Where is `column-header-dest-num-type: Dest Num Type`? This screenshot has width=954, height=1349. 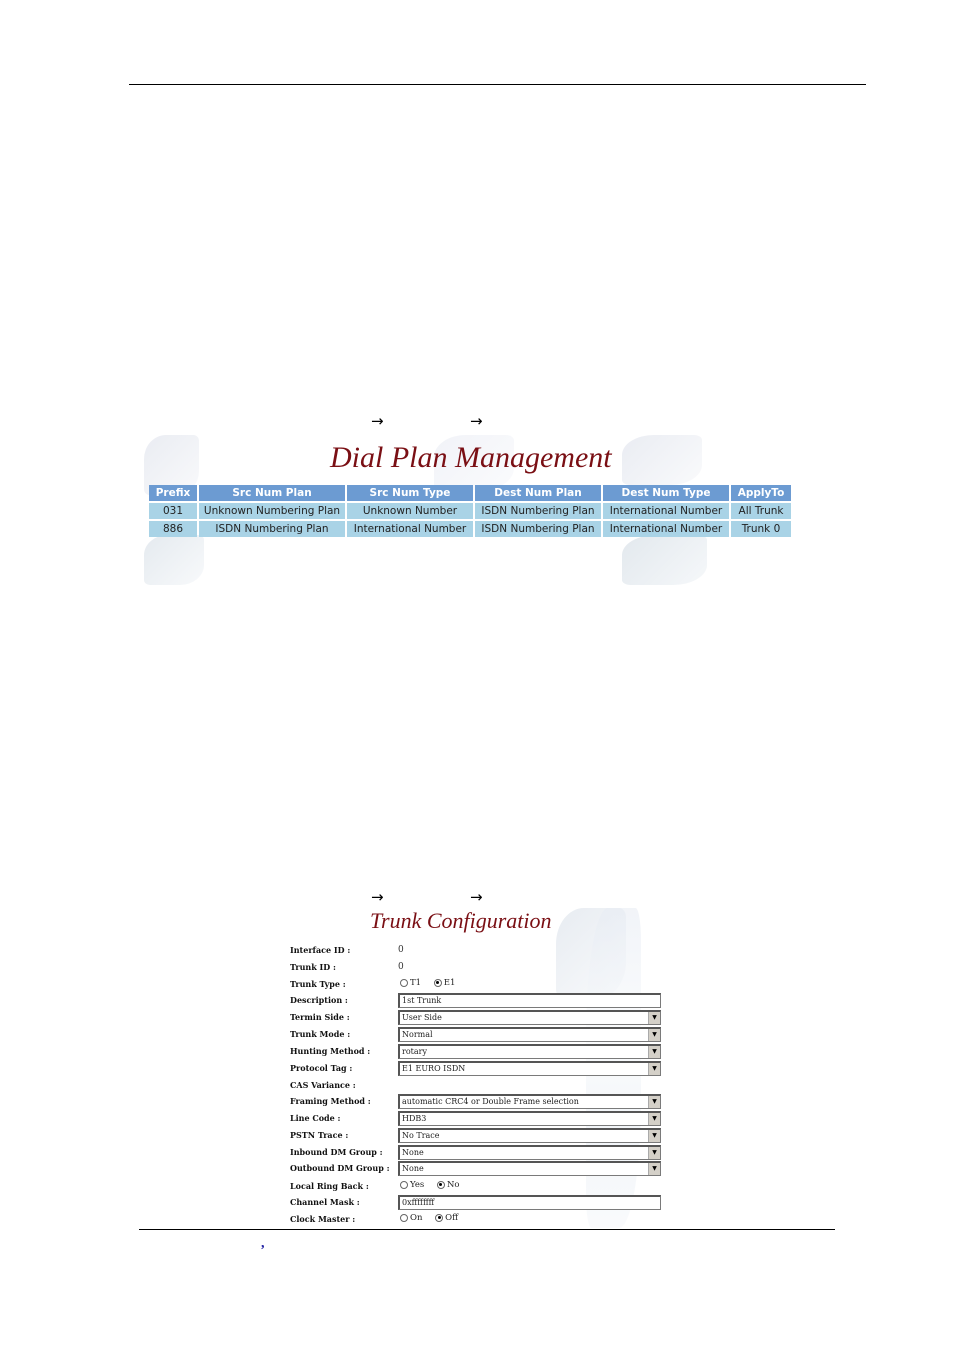
column-header-dest-num-type: Dest Num Type is located at coordinates (666, 493).